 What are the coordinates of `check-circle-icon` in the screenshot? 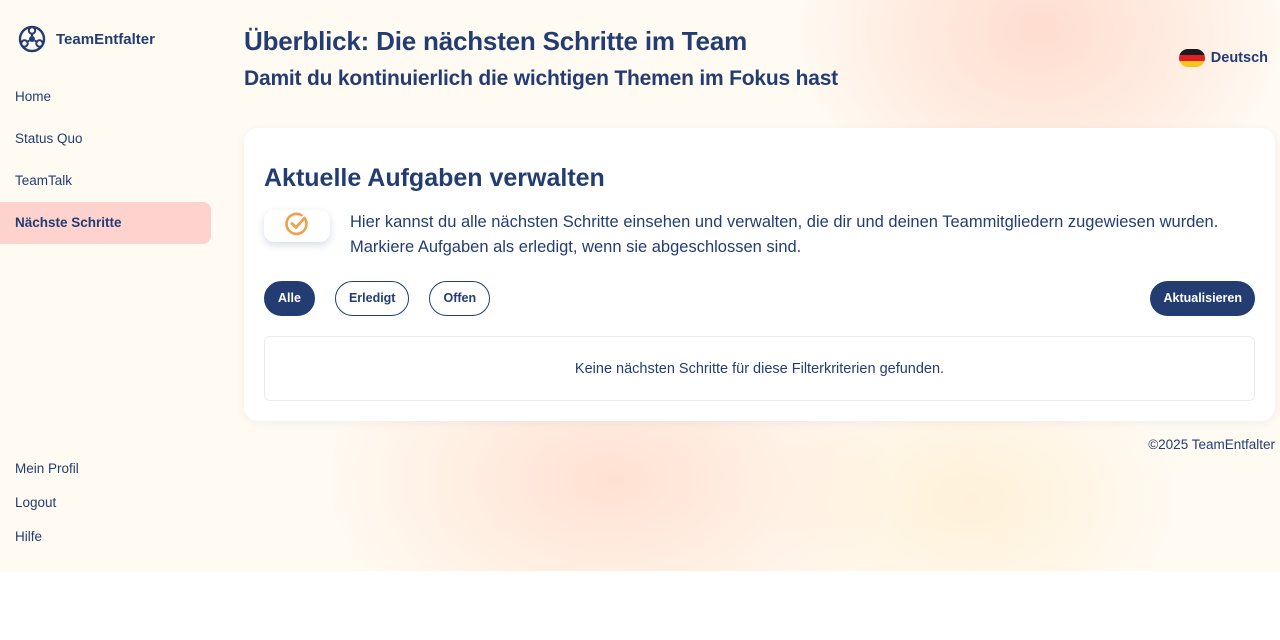 It's located at (297, 226).